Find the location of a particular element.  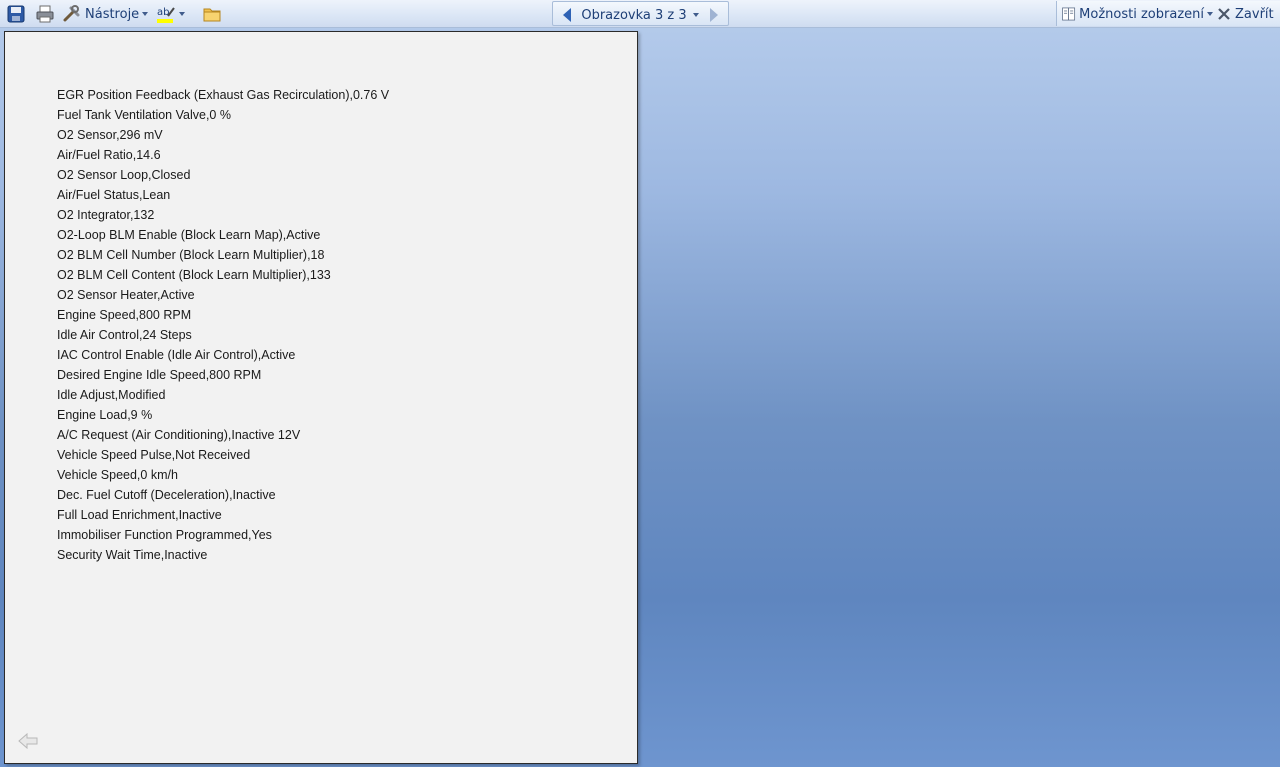

close-button: Zavřít is located at coordinates (1248, 14).